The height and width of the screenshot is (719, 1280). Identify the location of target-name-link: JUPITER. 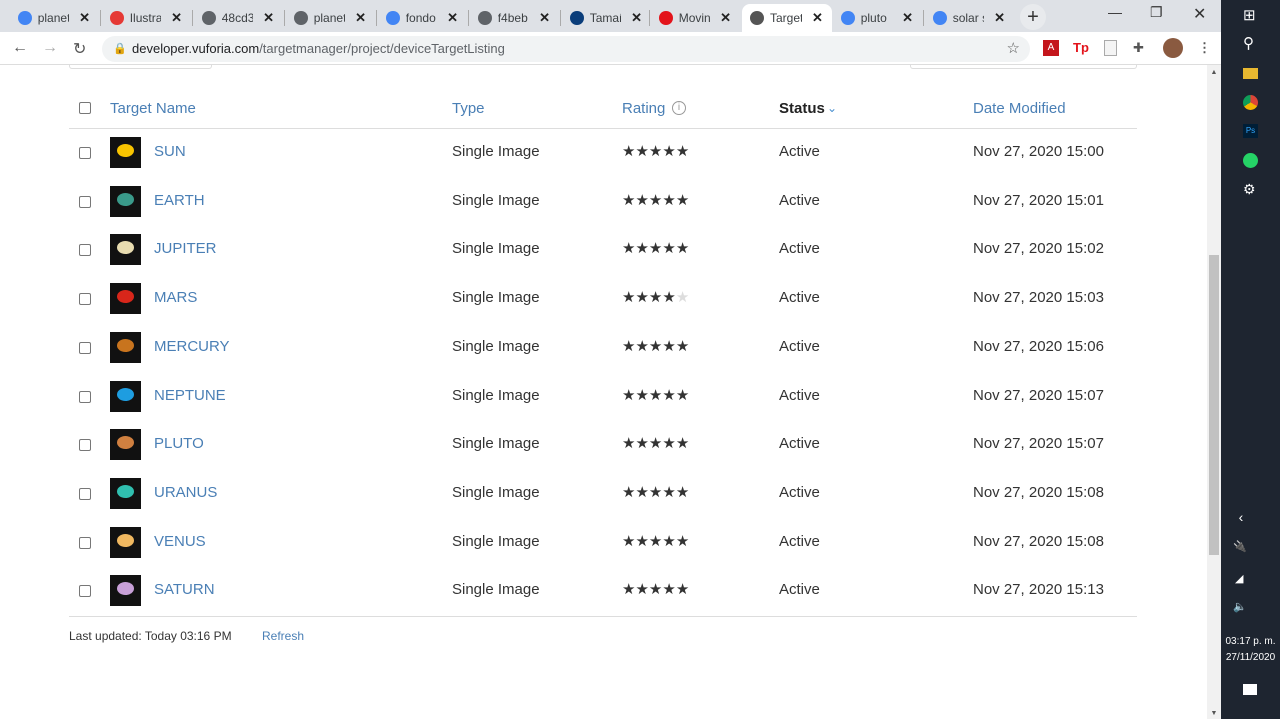
(185, 249).